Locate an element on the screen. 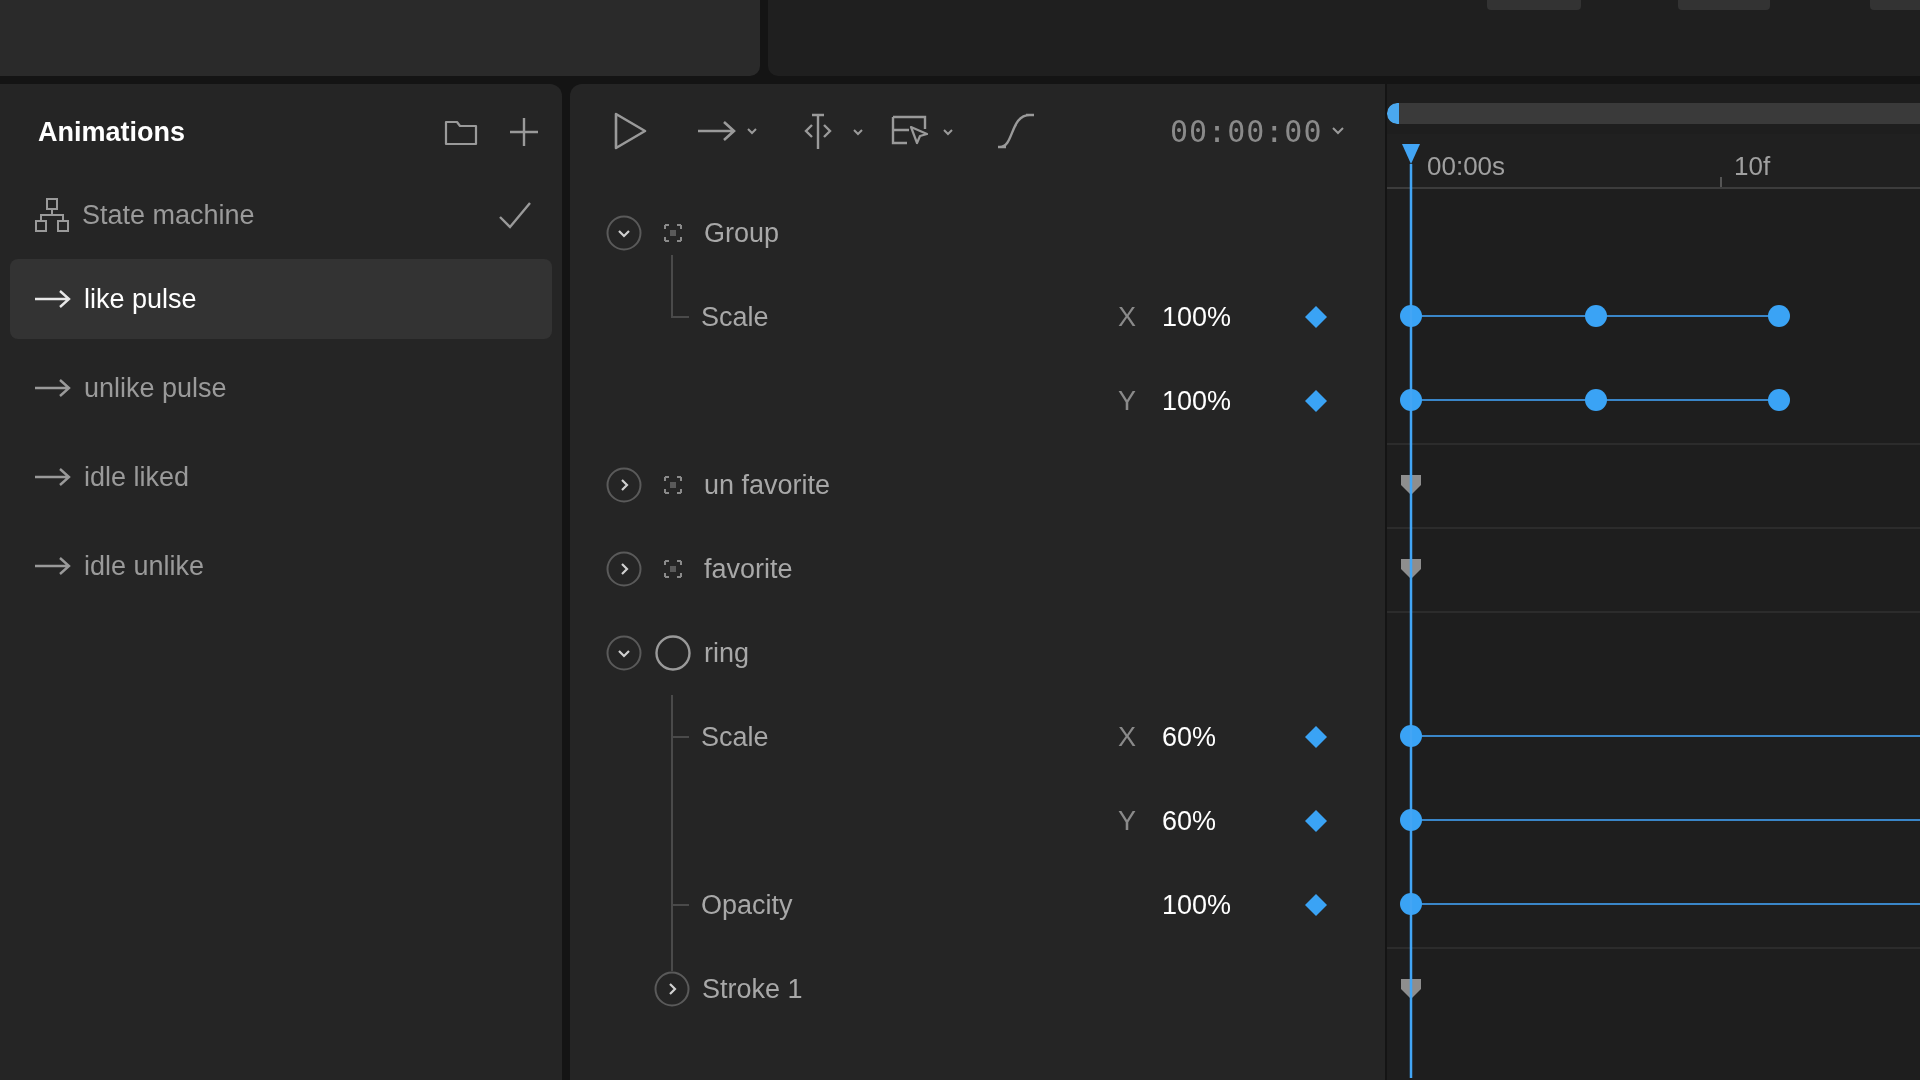 The width and height of the screenshot is (1920, 1080). time-label: 10f is located at coordinates (1752, 166).